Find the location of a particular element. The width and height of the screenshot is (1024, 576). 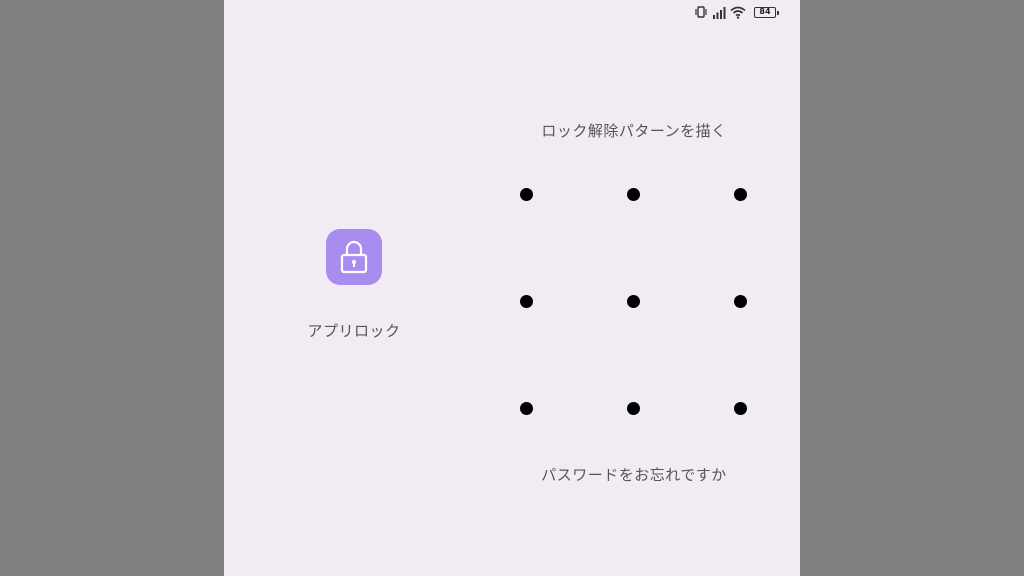

status-bar: 84 is located at coordinates (736, 12).